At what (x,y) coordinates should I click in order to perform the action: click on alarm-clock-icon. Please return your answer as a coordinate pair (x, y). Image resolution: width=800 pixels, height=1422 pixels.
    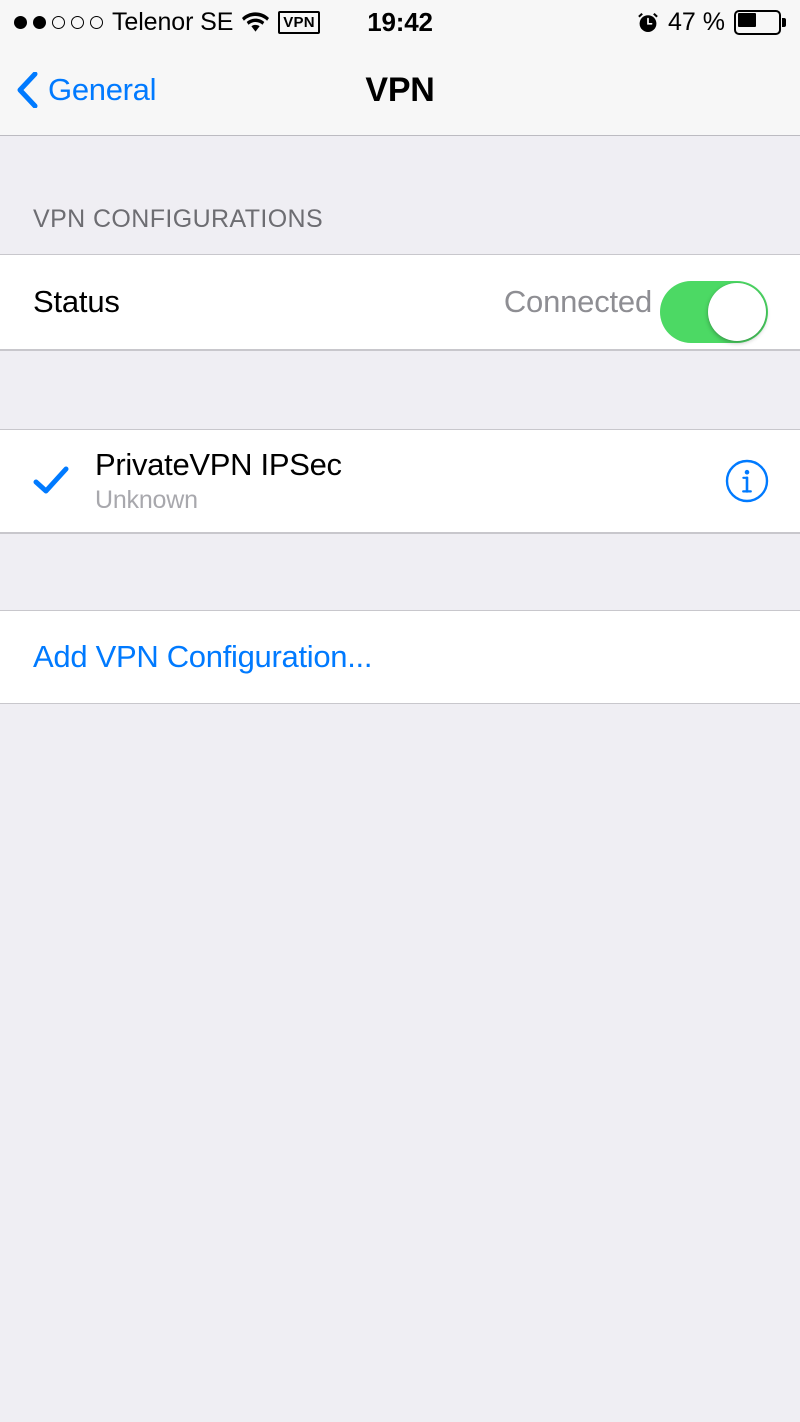
    Looking at the image, I should click on (648, 22).